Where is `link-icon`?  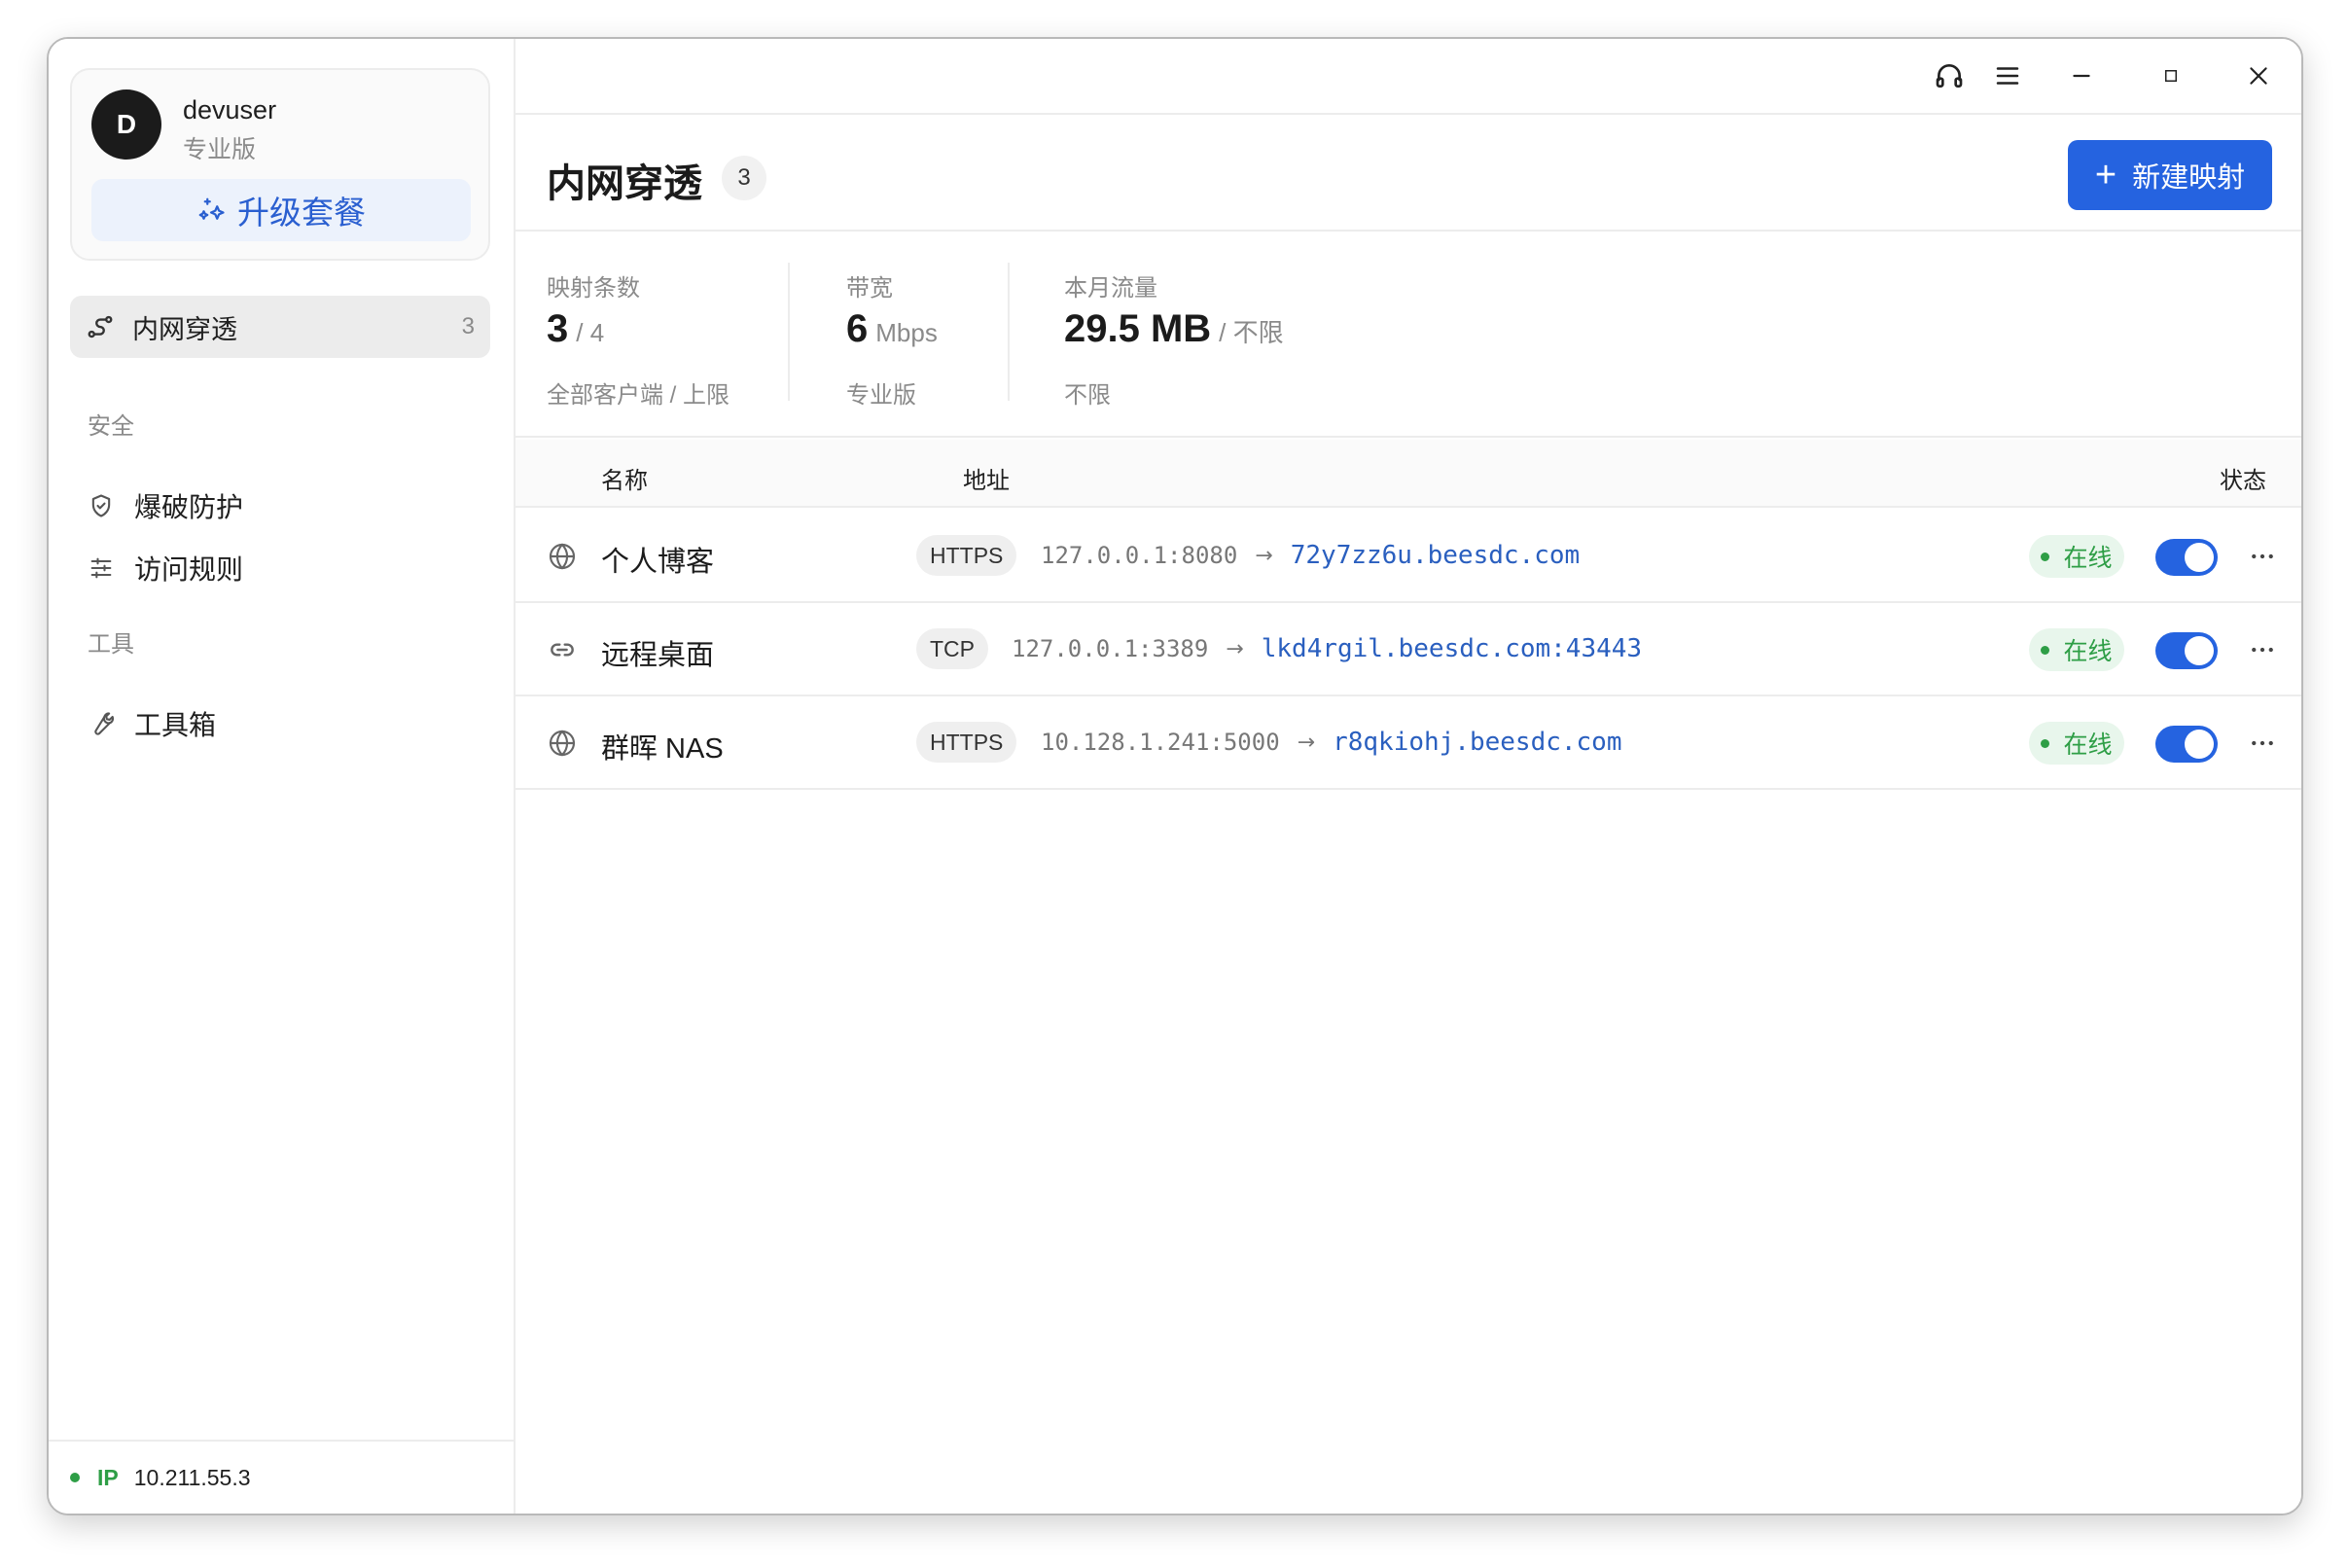 link-icon is located at coordinates (562, 650).